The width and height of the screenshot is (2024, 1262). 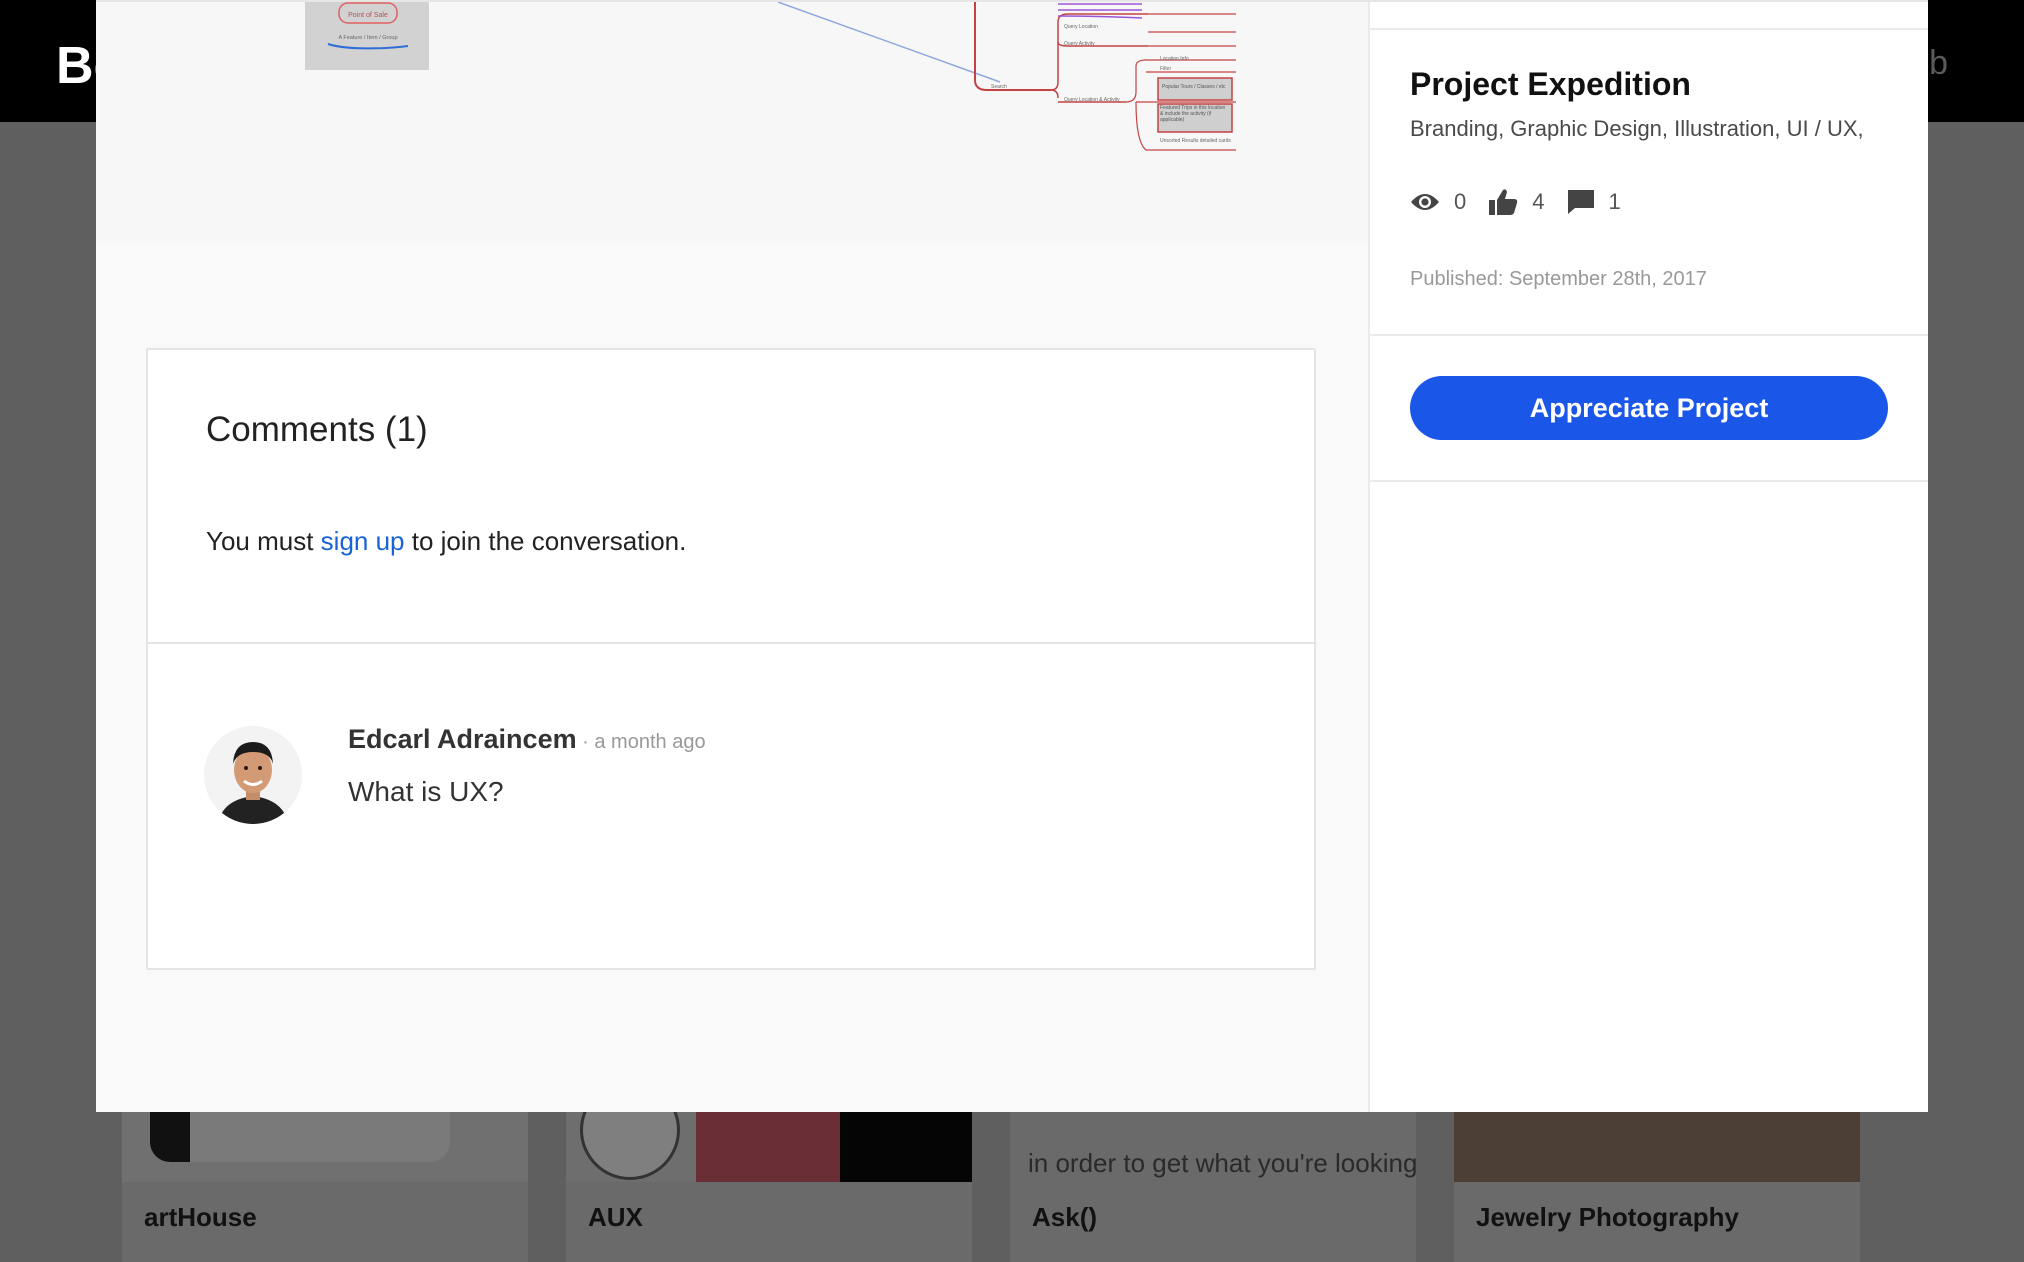 I want to click on views-count: 0, so click(x=1460, y=201).